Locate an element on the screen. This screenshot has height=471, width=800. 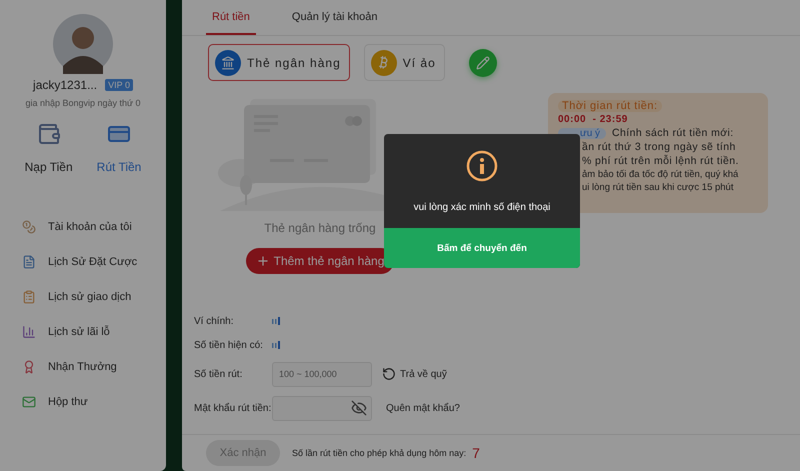
tab: Quản lý tài khoản is located at coordinates (335, 17).